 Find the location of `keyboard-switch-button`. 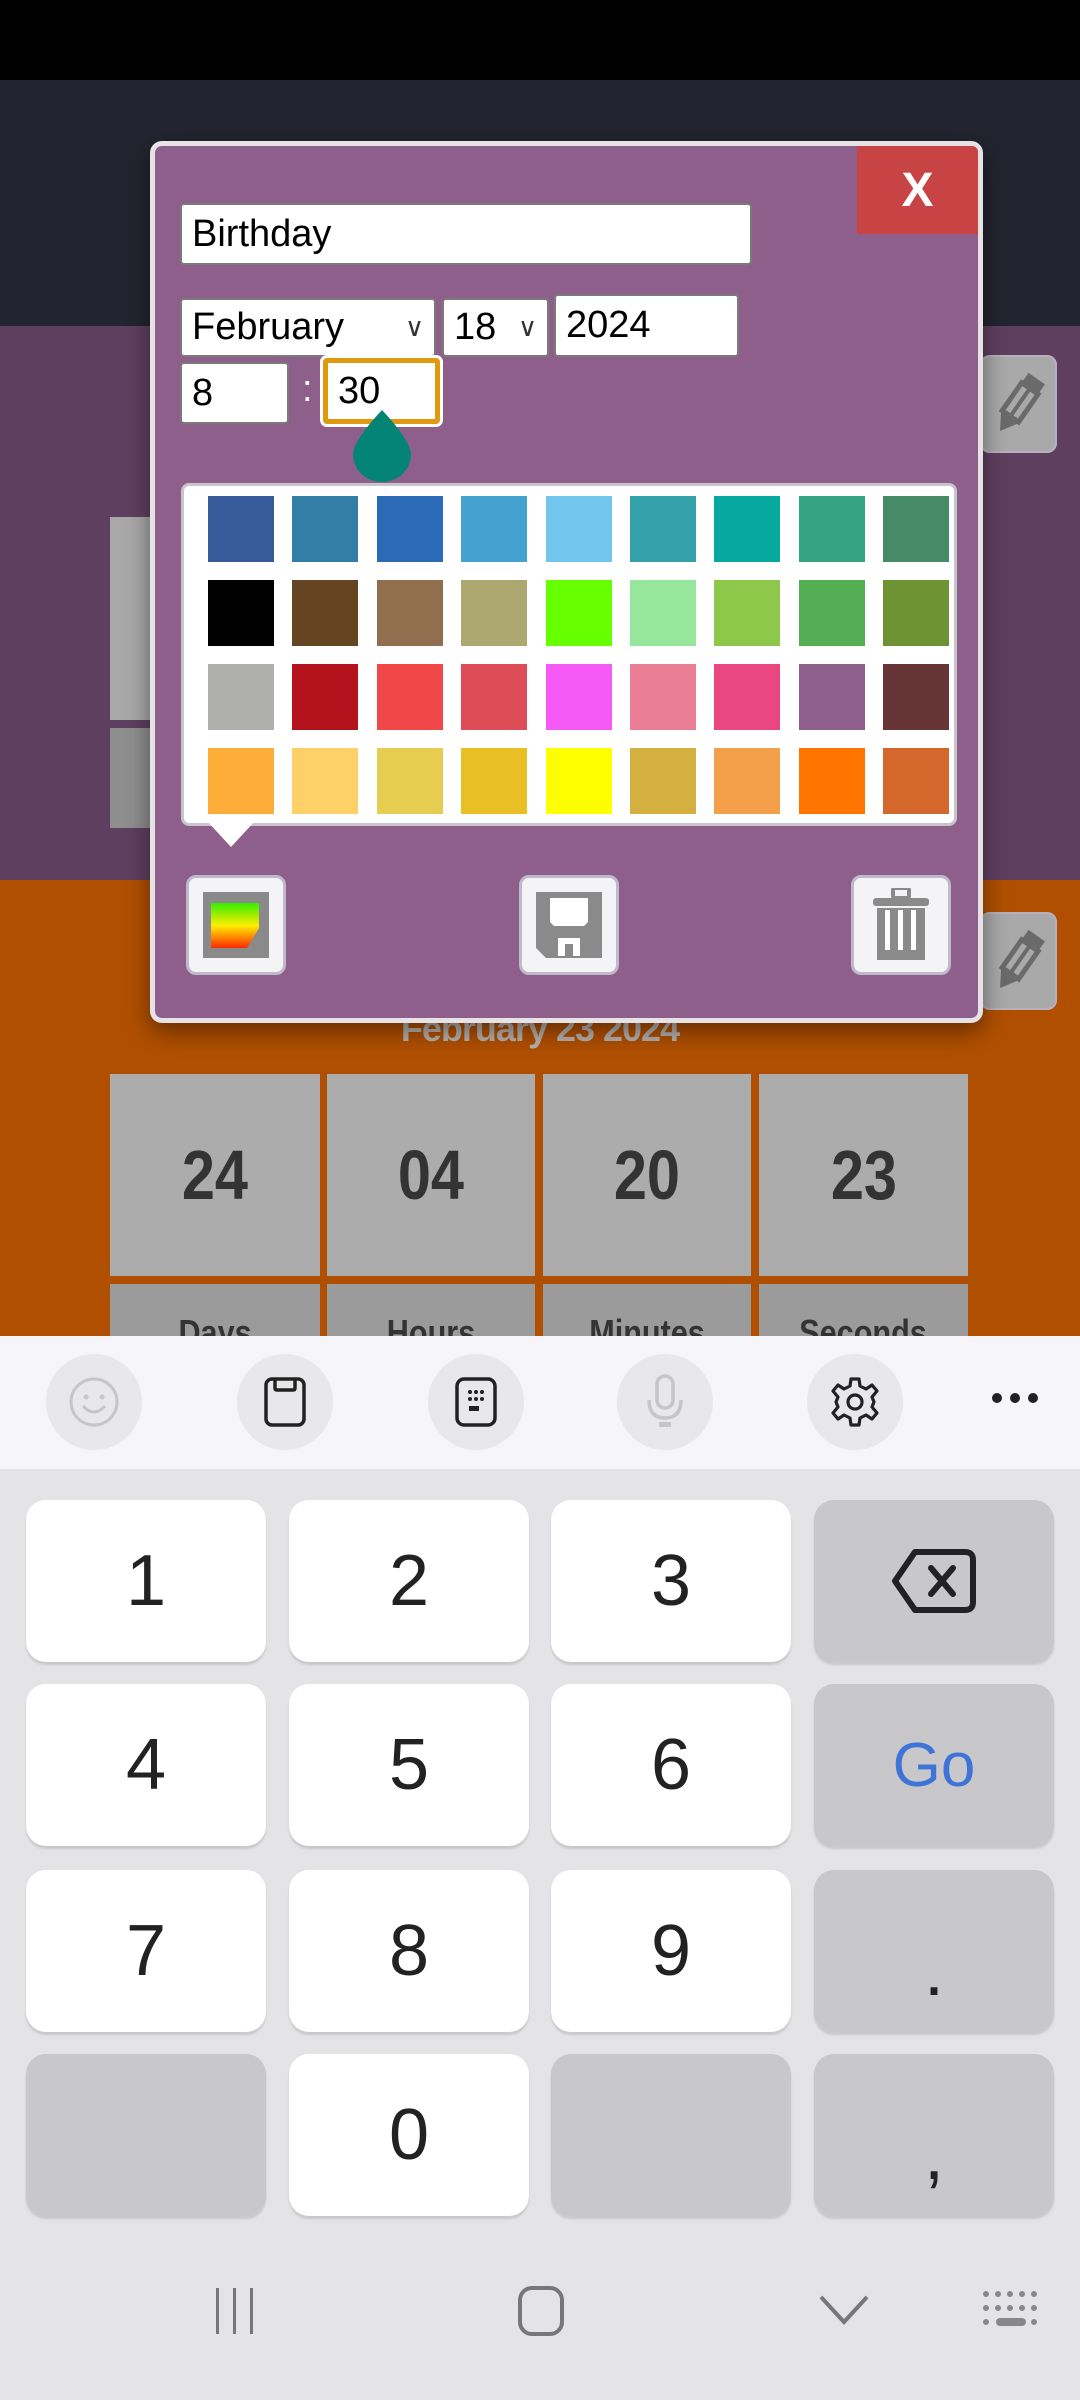

keyboard-switch-button is located at coordinates (1011, 2313).